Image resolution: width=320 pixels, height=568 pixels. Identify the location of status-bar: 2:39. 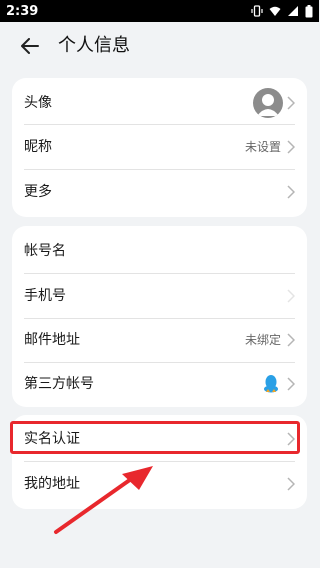
(159, 11).